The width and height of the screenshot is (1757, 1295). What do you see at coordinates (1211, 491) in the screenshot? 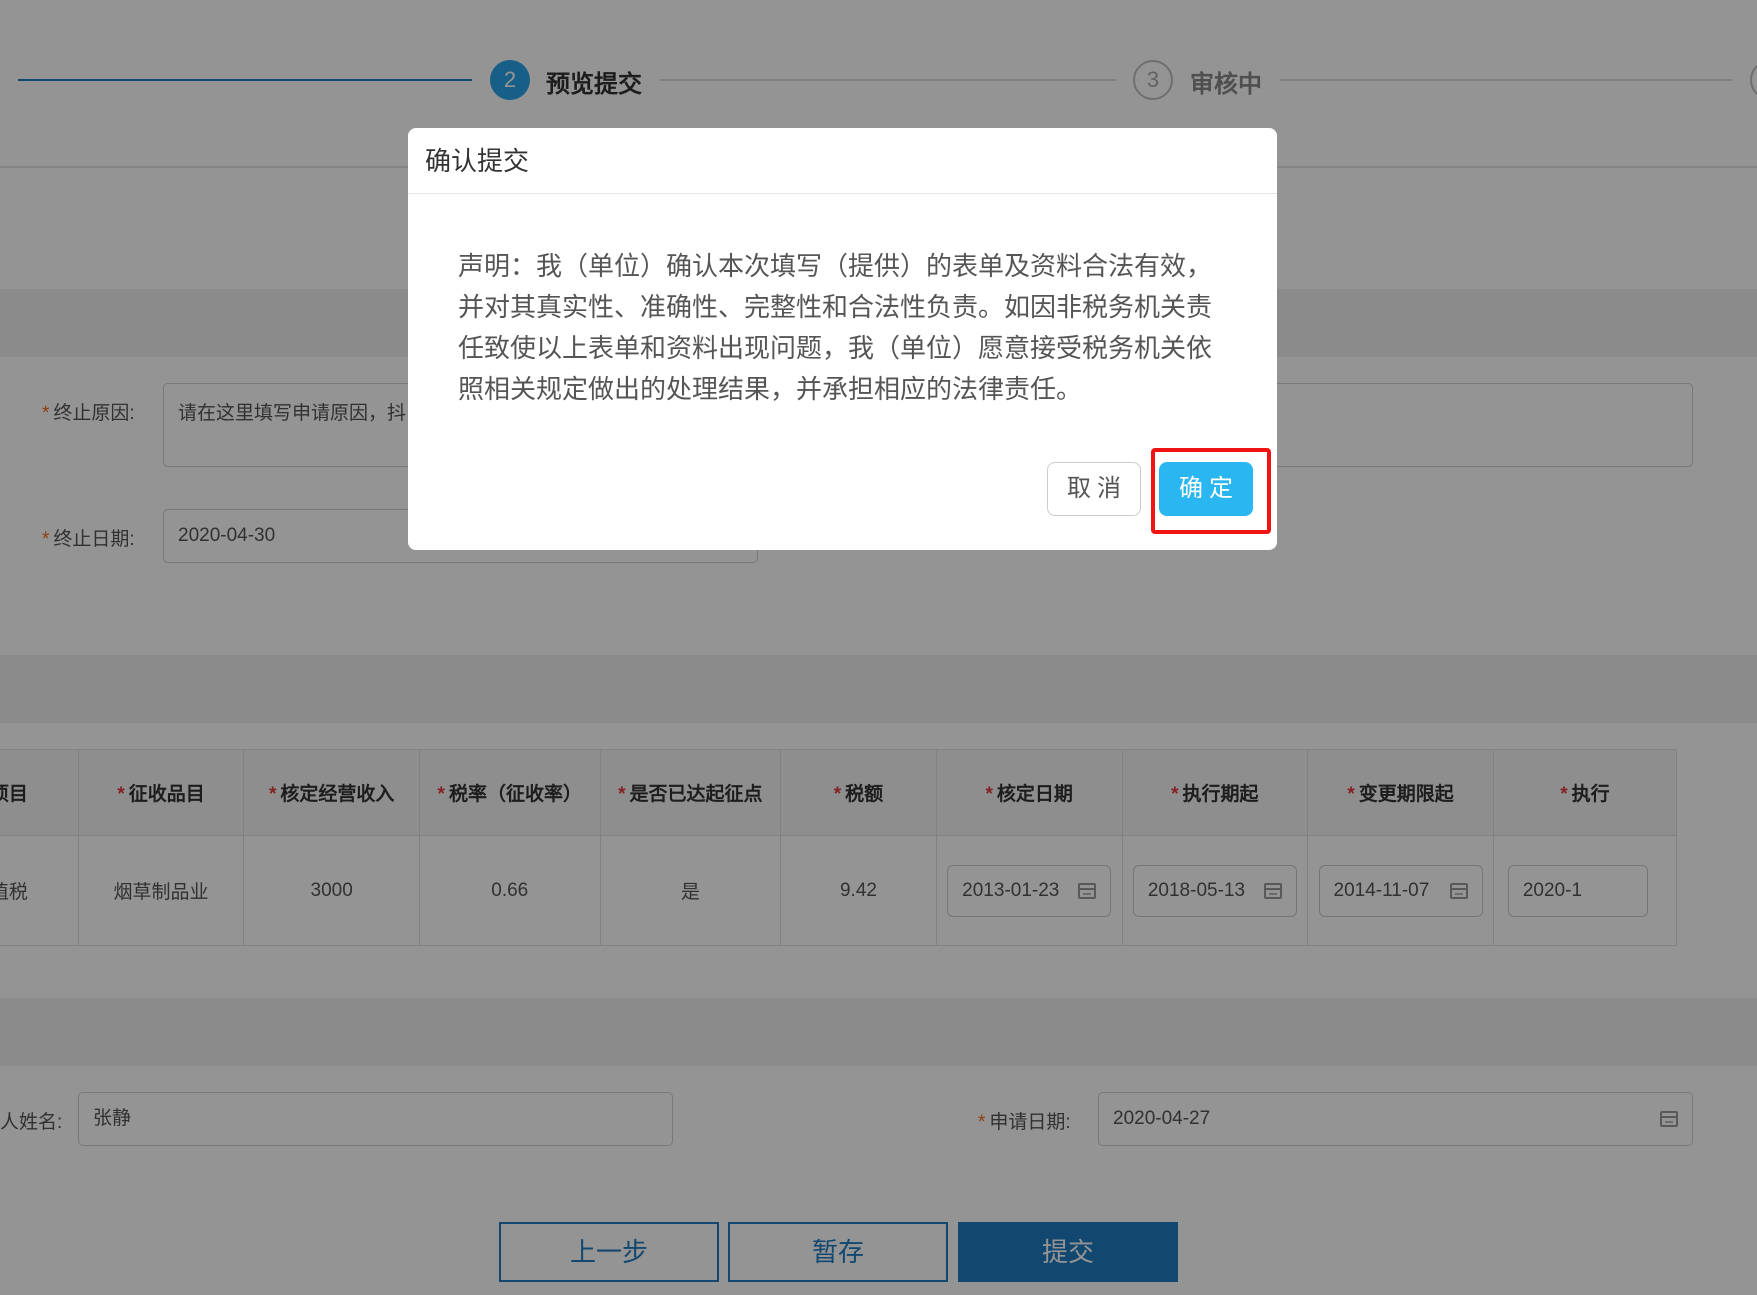
I see `highlight-box` at bounding box center [1211, 491].